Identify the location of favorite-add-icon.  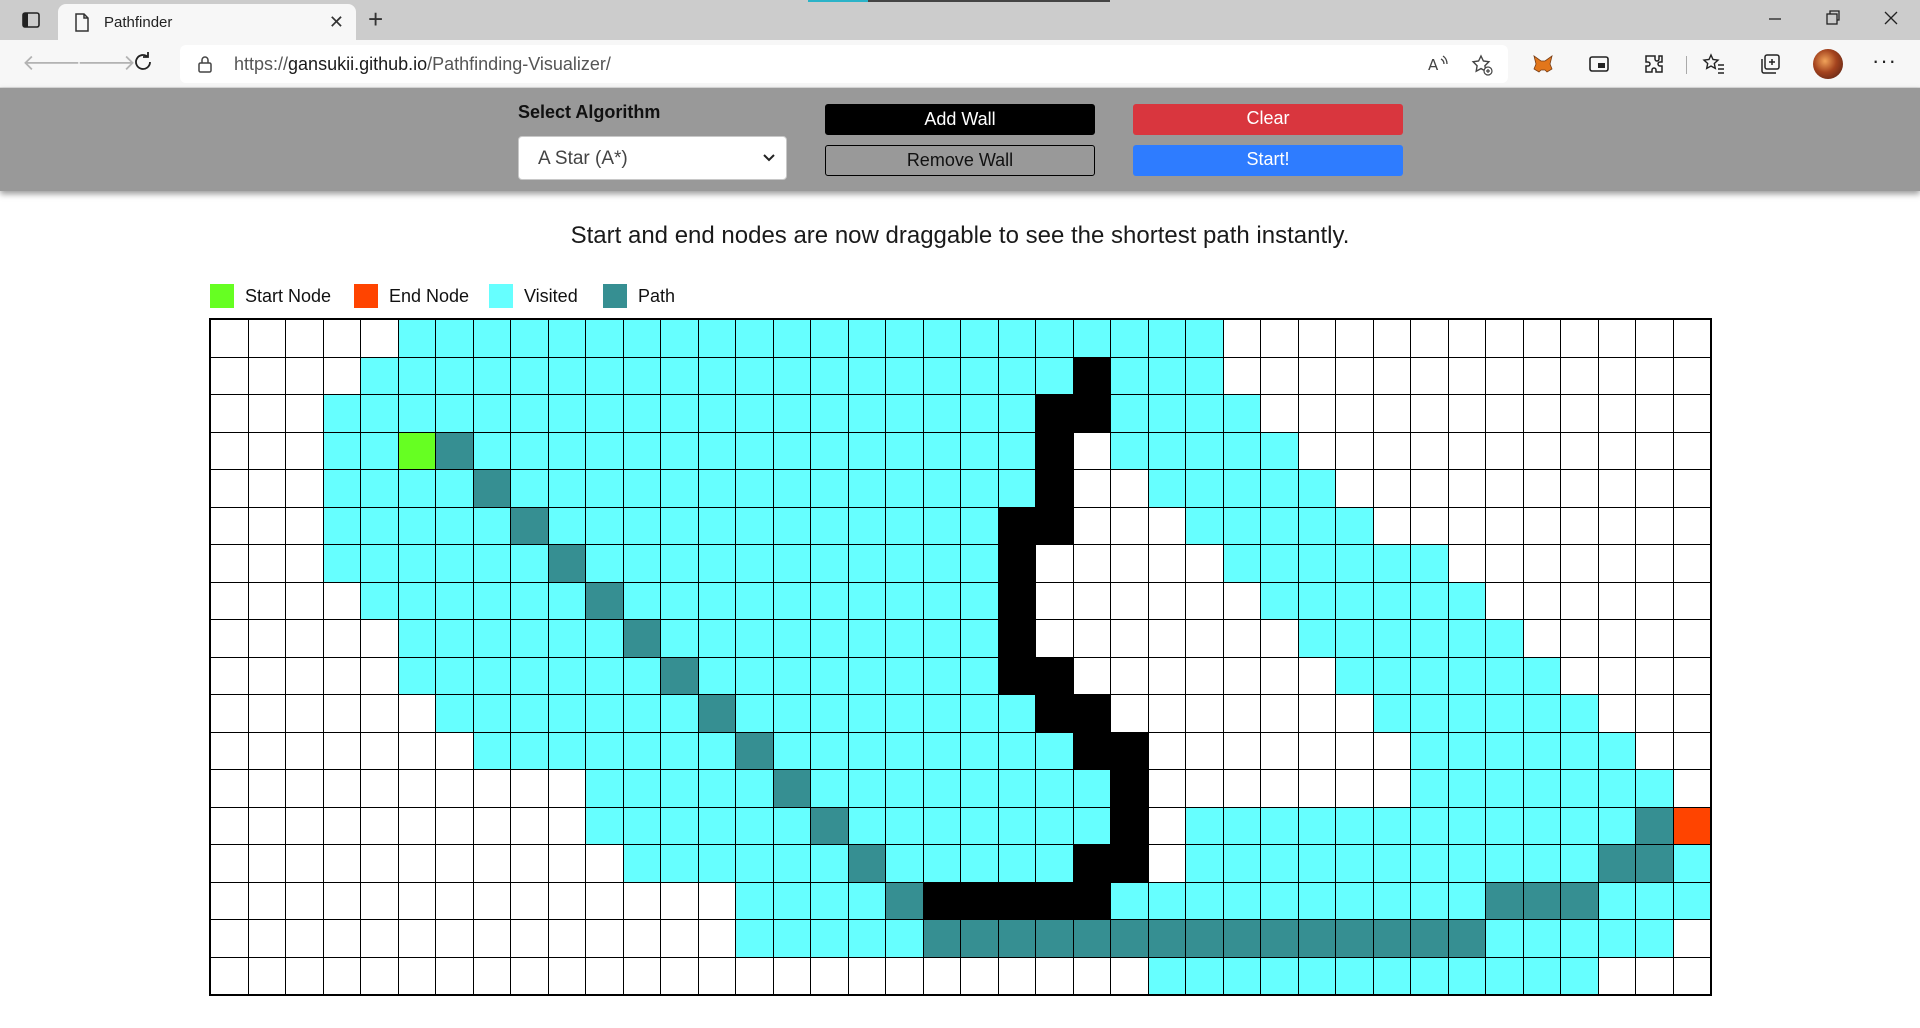
(1482, 67).